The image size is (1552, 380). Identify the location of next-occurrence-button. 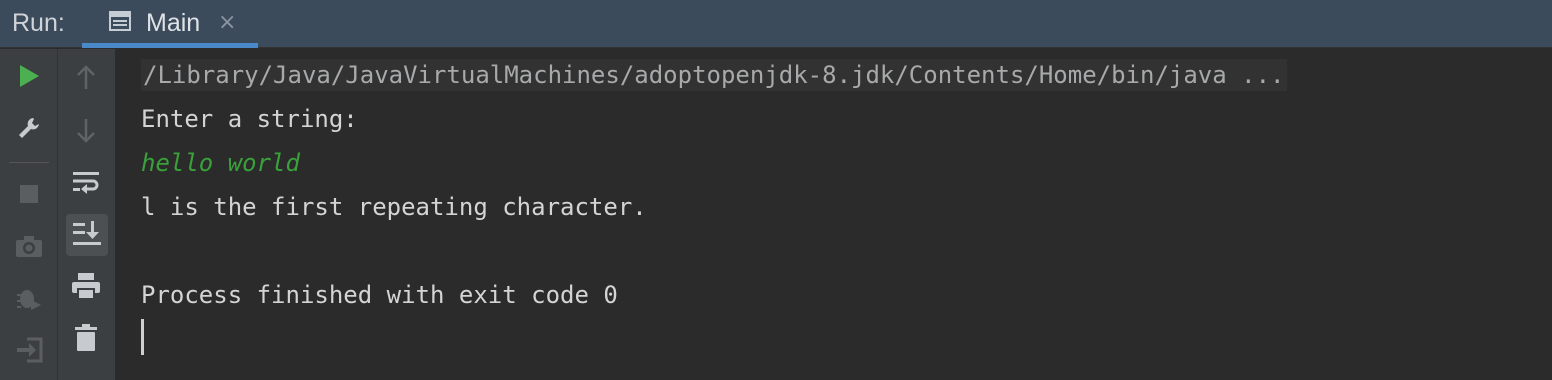
(86, 132).